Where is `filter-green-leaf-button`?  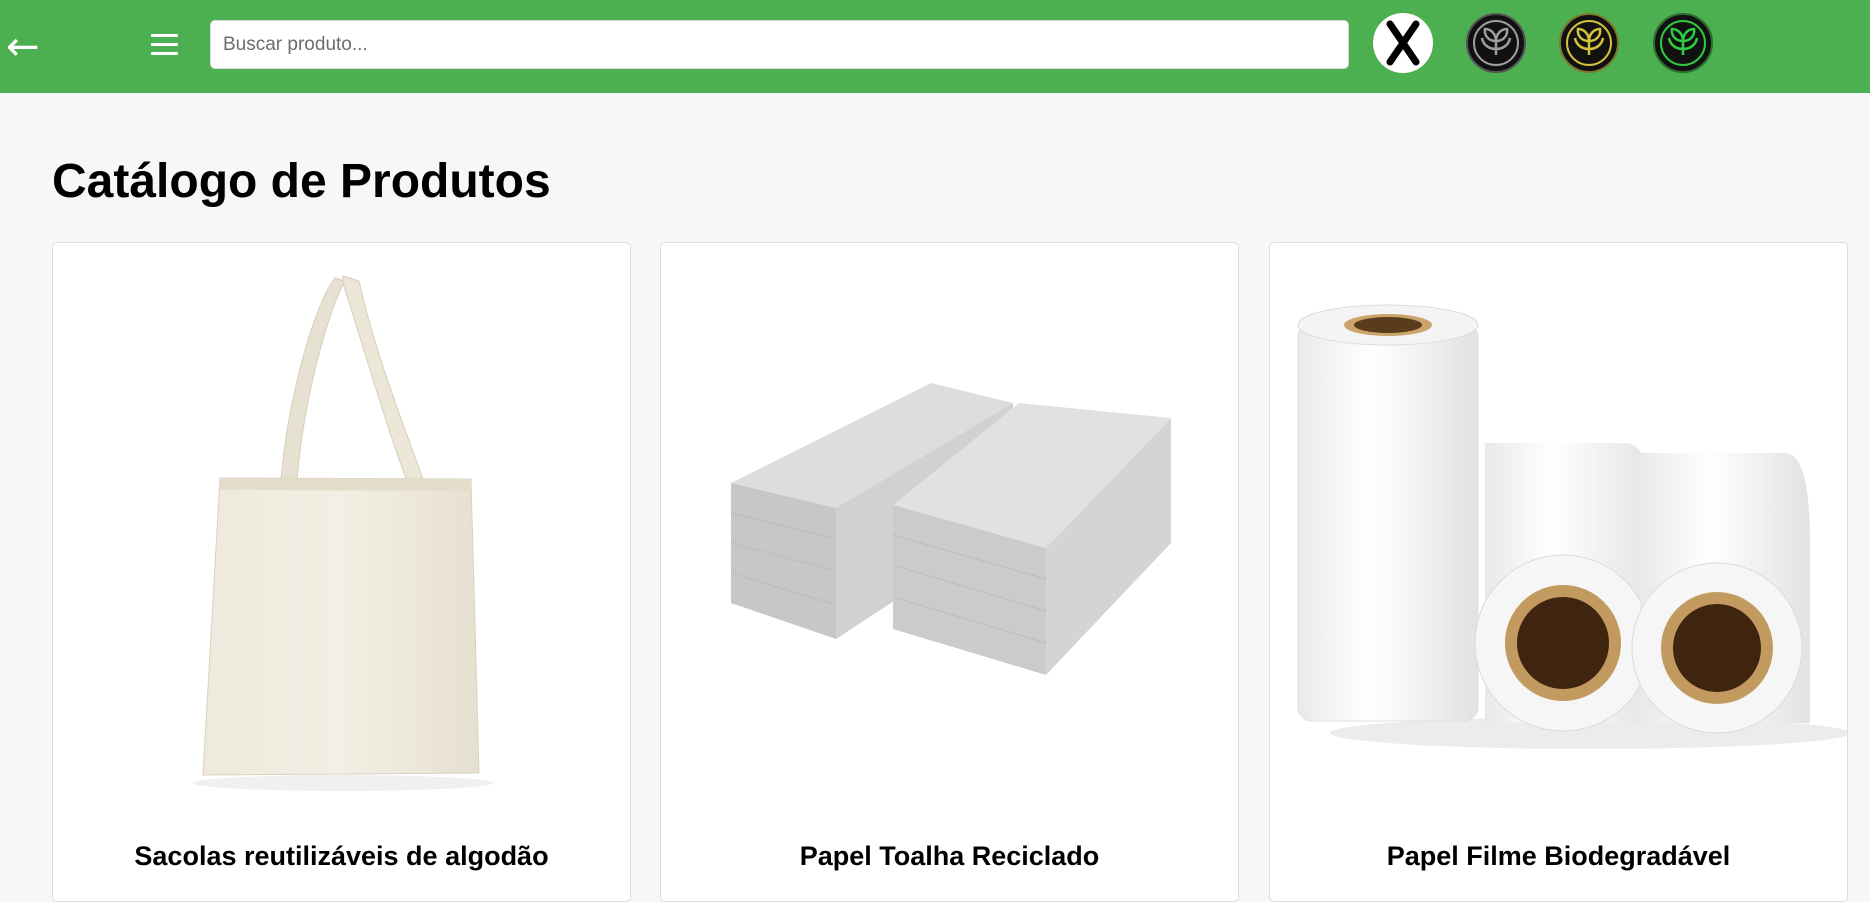 filter-green-leaf-button is located at coordinates (1683, 43).